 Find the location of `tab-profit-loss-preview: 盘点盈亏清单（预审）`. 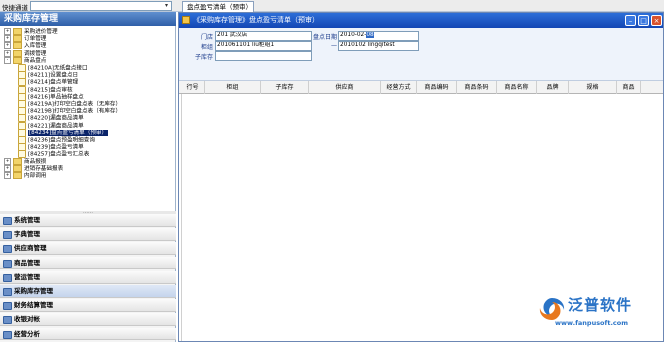

tab-profit-loss-preview: 盘点盈亏清单（预审） is located at coordinates (218, 6).